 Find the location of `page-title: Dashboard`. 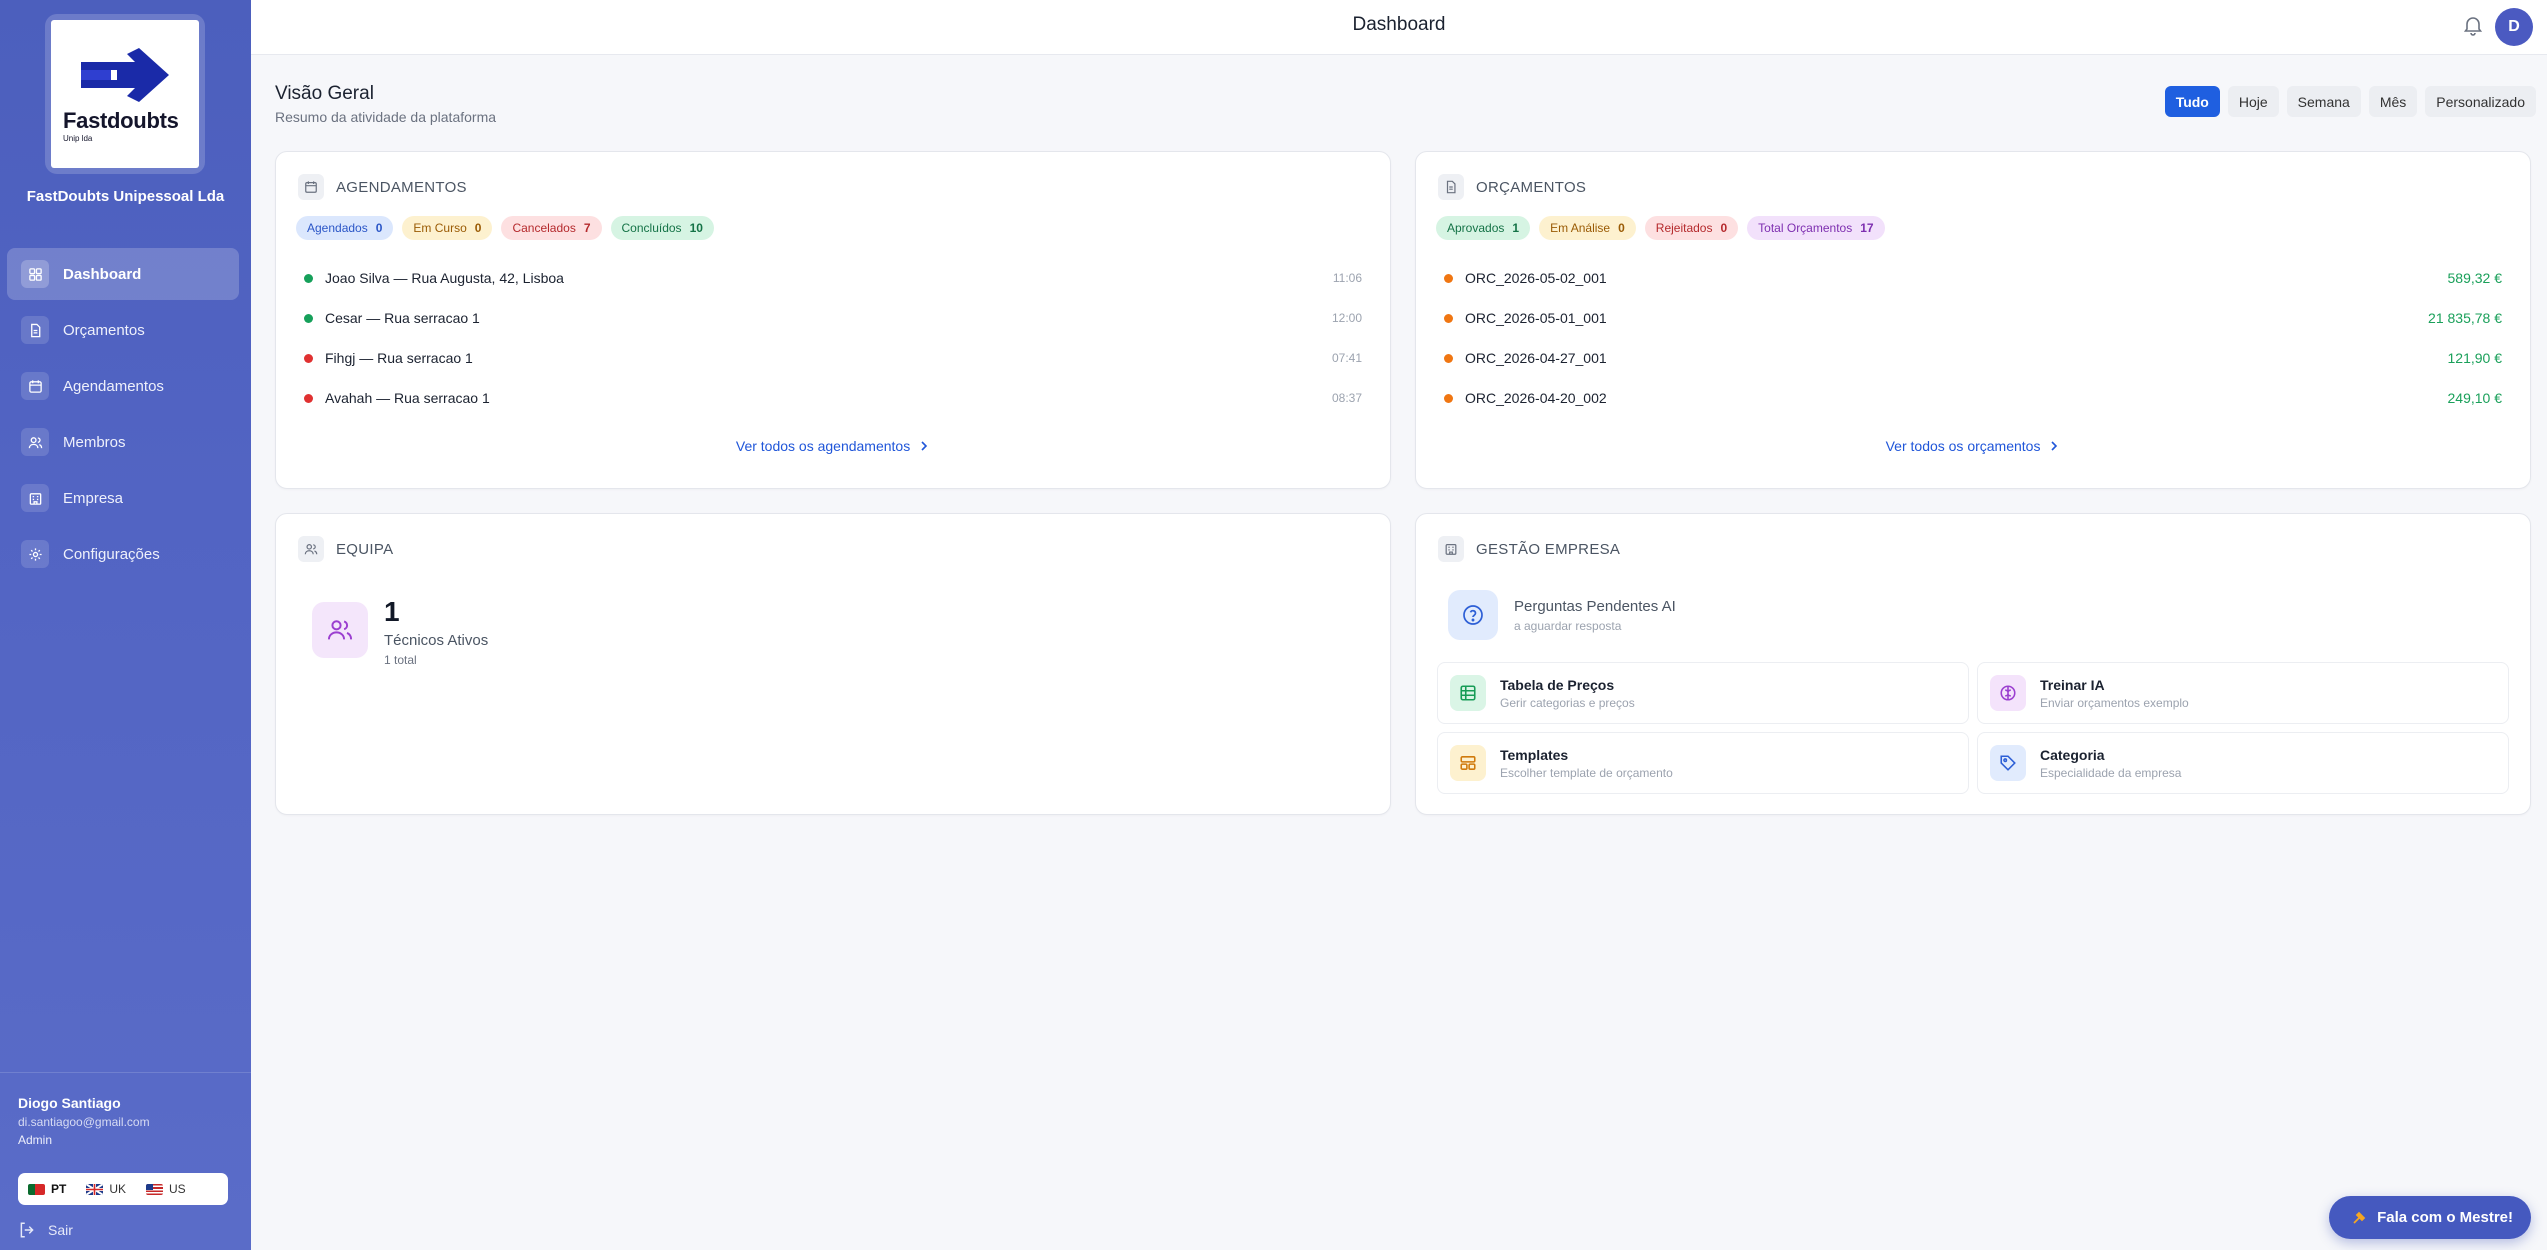

page-title: Dashboard is located at coordinates (1399, 24).